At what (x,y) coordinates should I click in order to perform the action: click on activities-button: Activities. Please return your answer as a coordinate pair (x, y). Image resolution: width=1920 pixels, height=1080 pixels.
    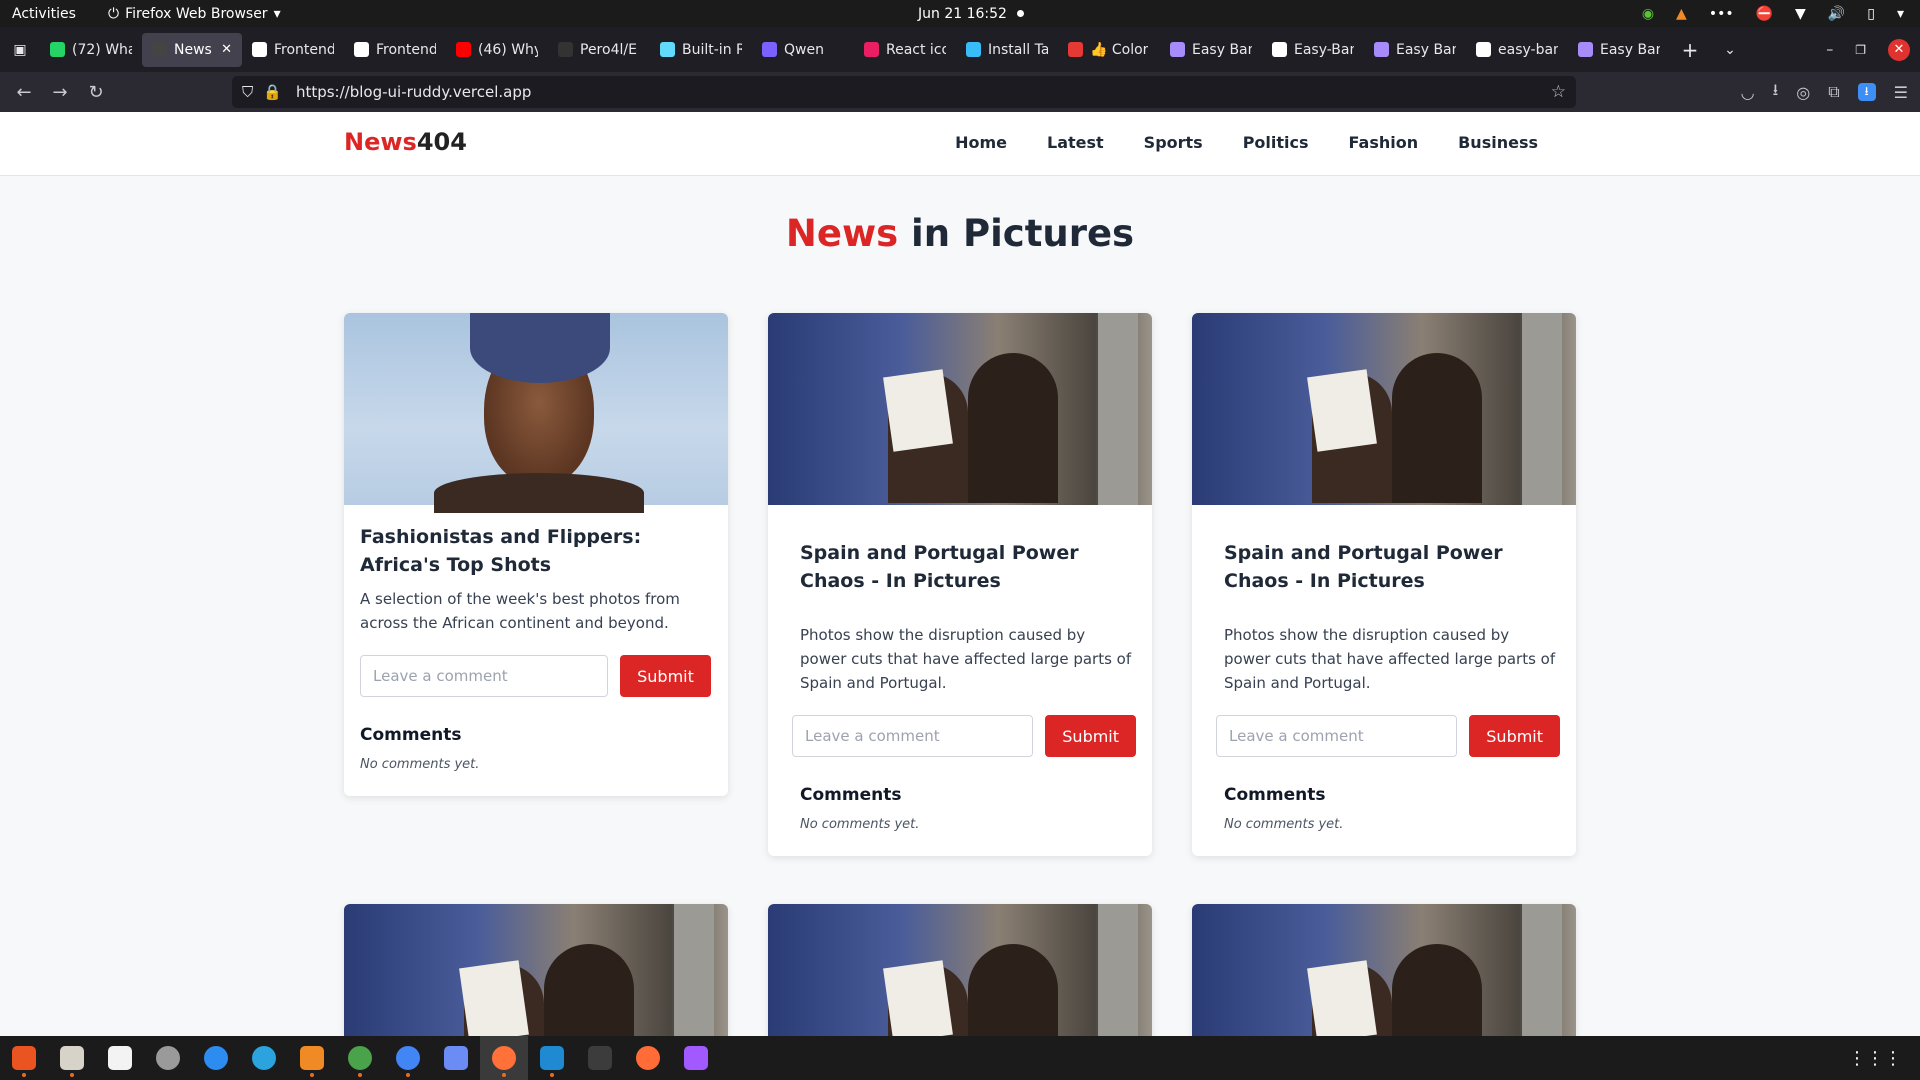
    Looking at the image, I should click on (44, 14).